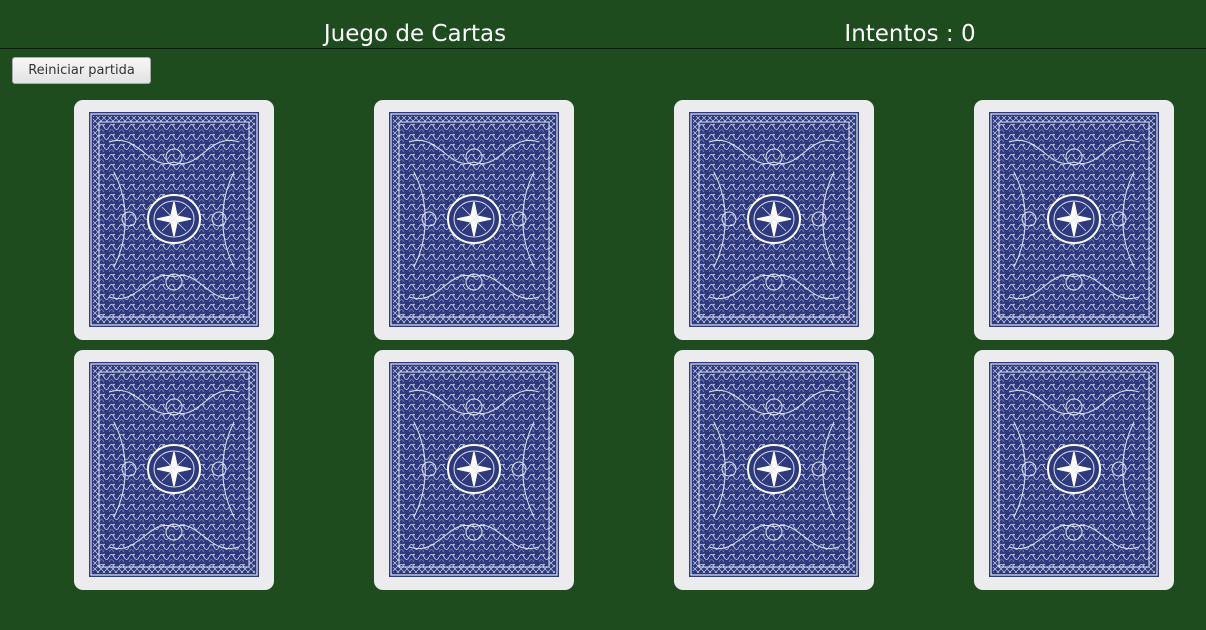 This screenshot has height=630, width=1206. I want to click on reset-game-button: Reiniciar partida, so click(81, 70).